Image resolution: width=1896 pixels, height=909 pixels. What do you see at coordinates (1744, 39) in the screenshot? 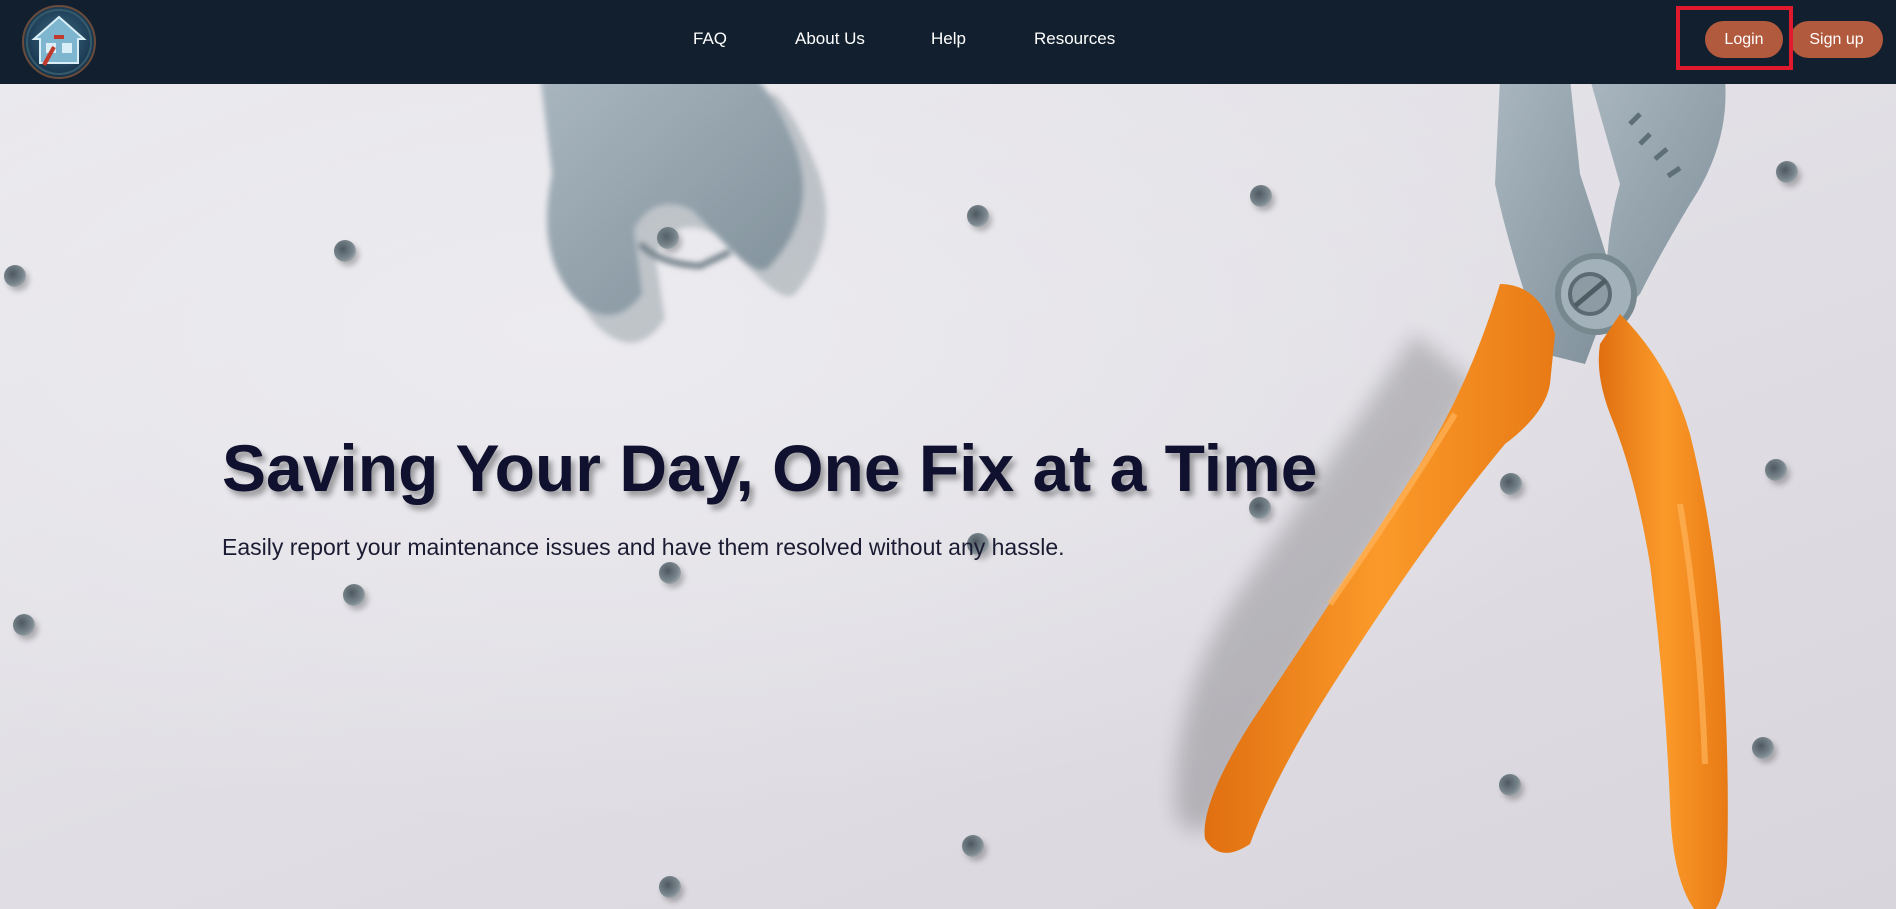
I see `login-button: Login` at bounding box center [1744, 39].